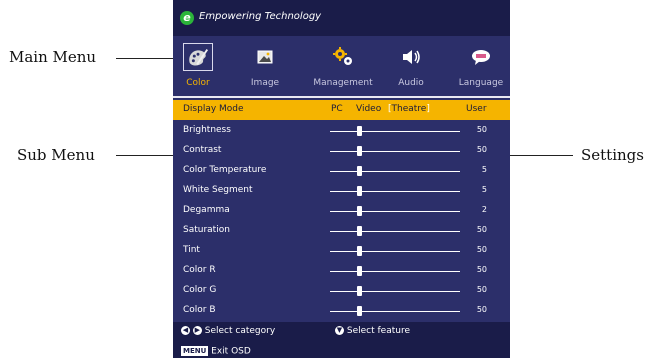 The width and height of the screenshot is (649, 358). Describe the element at coordinates (612, 155) in the screenshot. I see `settings-callout: Settings` at that location.